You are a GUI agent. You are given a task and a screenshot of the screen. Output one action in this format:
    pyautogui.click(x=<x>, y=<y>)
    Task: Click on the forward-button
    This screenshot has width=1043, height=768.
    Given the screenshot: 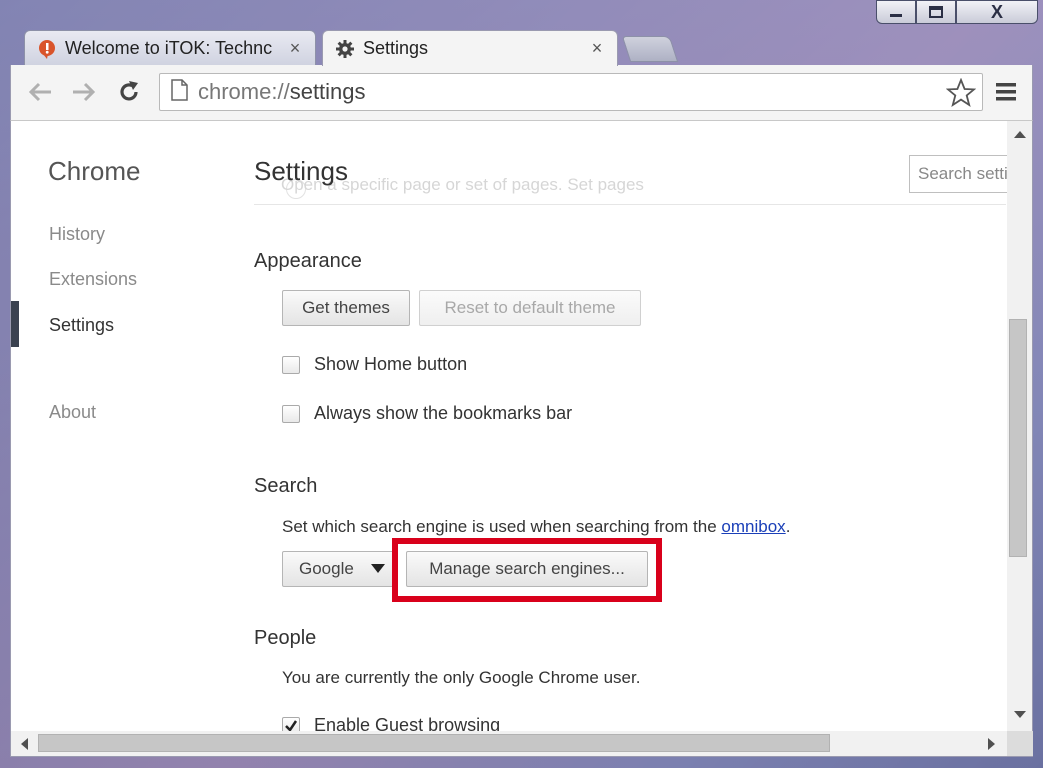 What is the action you would take?
    pyautogui.click(x=84, y=92)
    